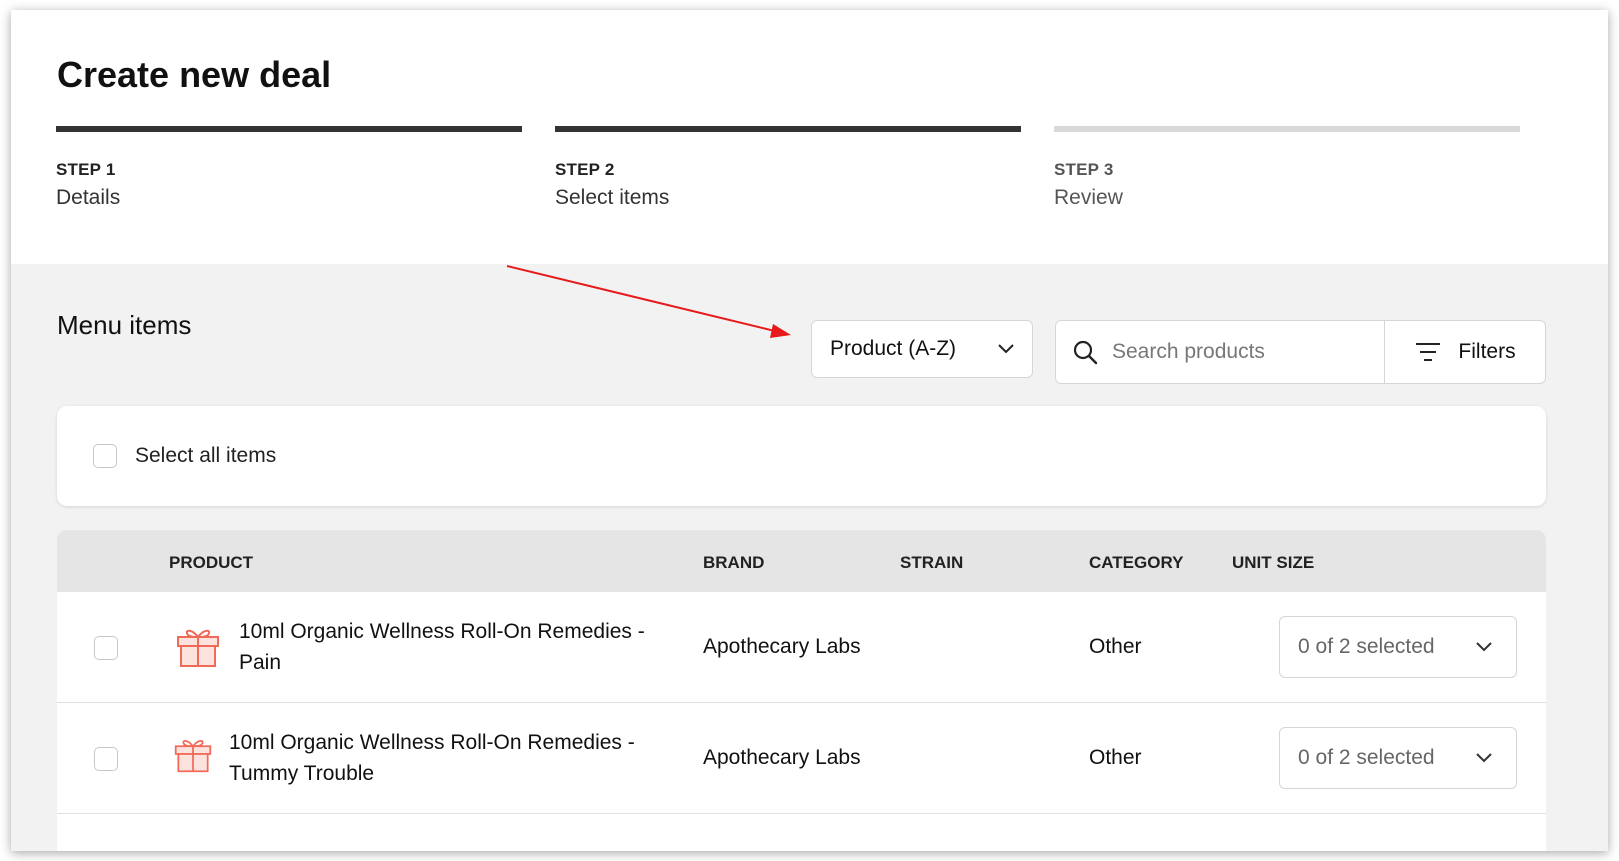  Describe the element at coordinates (1088, 197) in the screenshot. I see `step-label: Review` at that location.